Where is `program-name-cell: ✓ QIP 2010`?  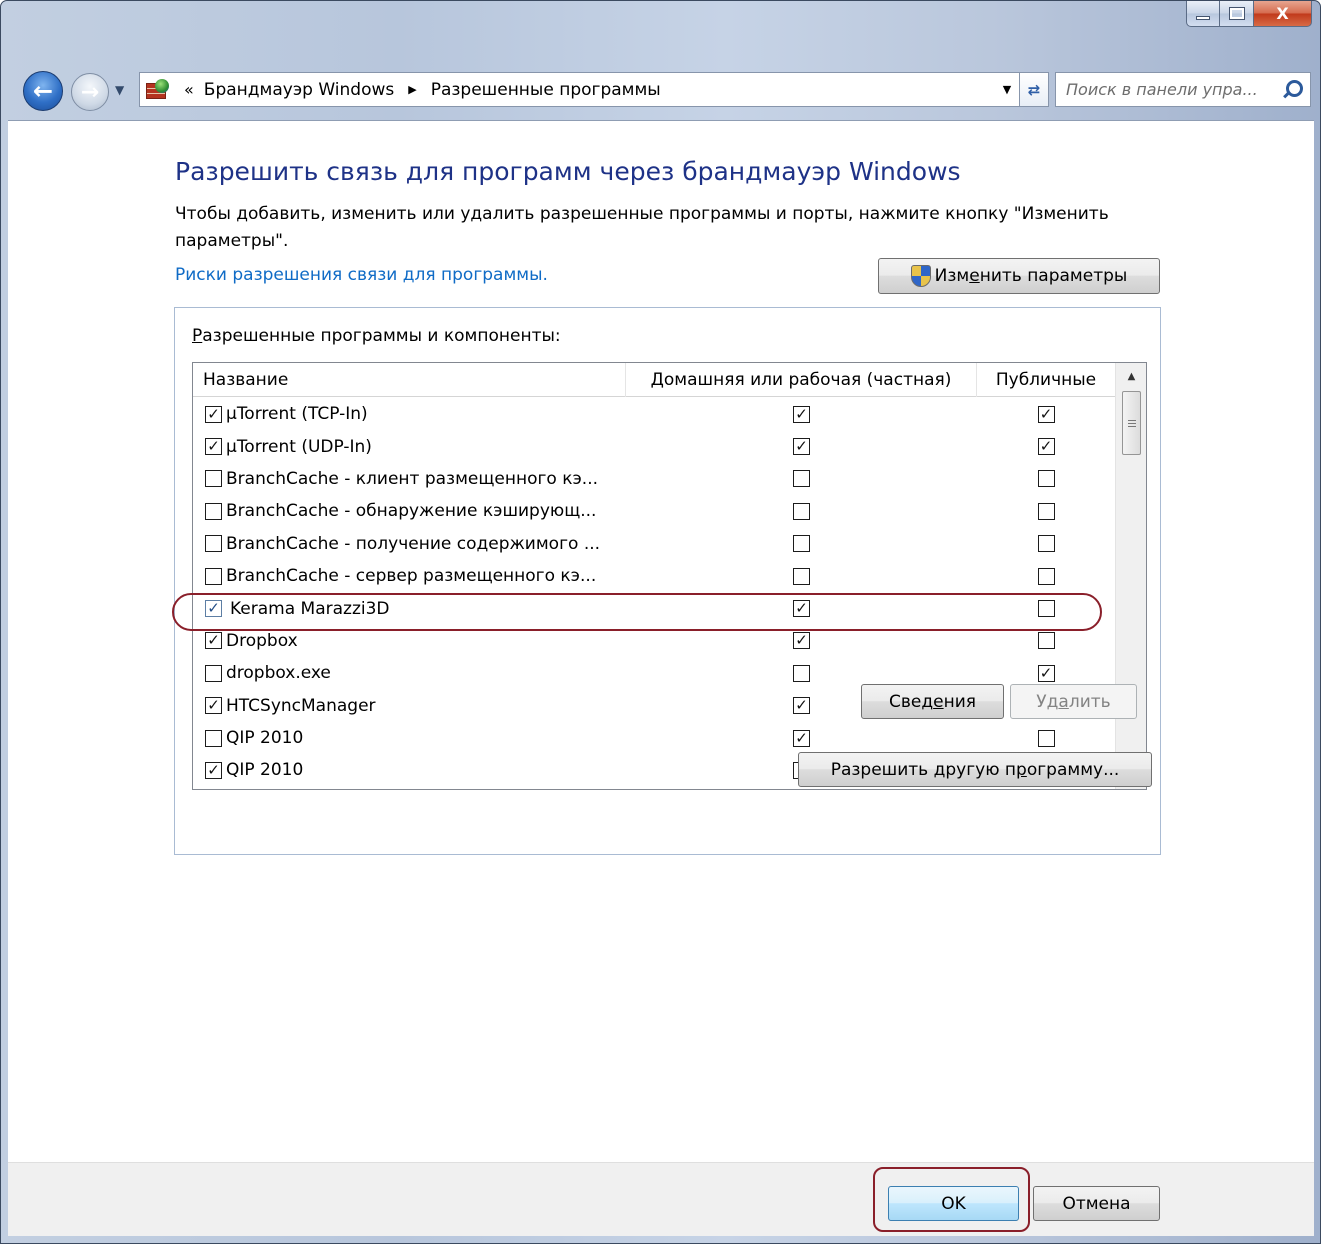 program-name-cell: ✓ QIP 2010 is located at coordinates (409, 770).